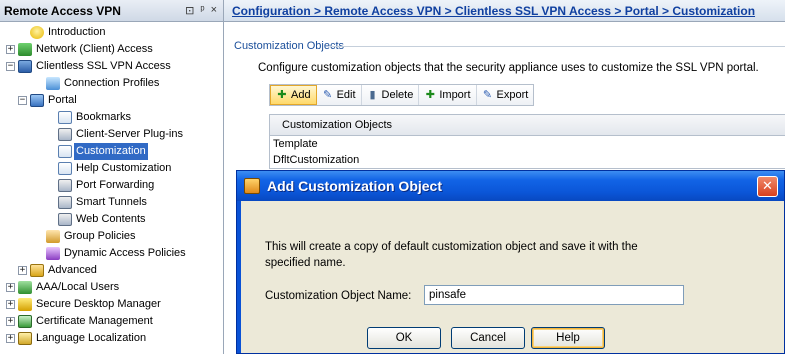  What do you see at coordinates (115, 185) in the screenshot?
I see `tree-item-label: Port Forwarding` at bounding box center [115, 185].